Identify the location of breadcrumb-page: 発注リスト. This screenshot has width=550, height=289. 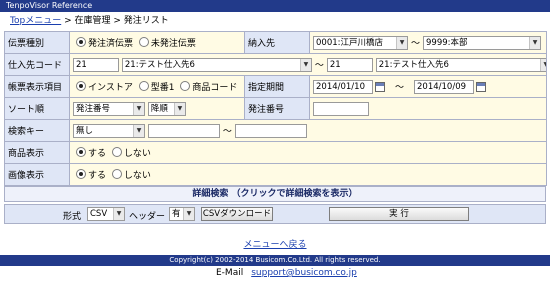
(146, 21).